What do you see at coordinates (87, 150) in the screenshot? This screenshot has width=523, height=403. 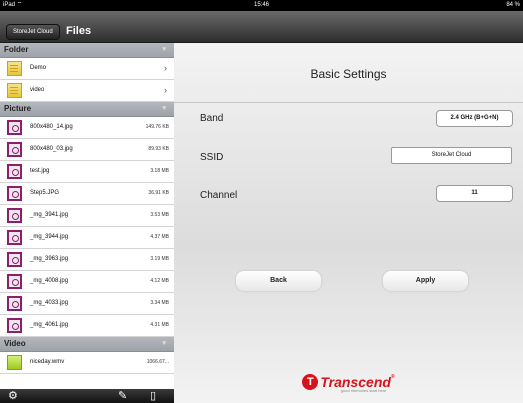 I see `file-item: 800x480_03.jpg 89.93 KB` at bounding box center [87, 150].